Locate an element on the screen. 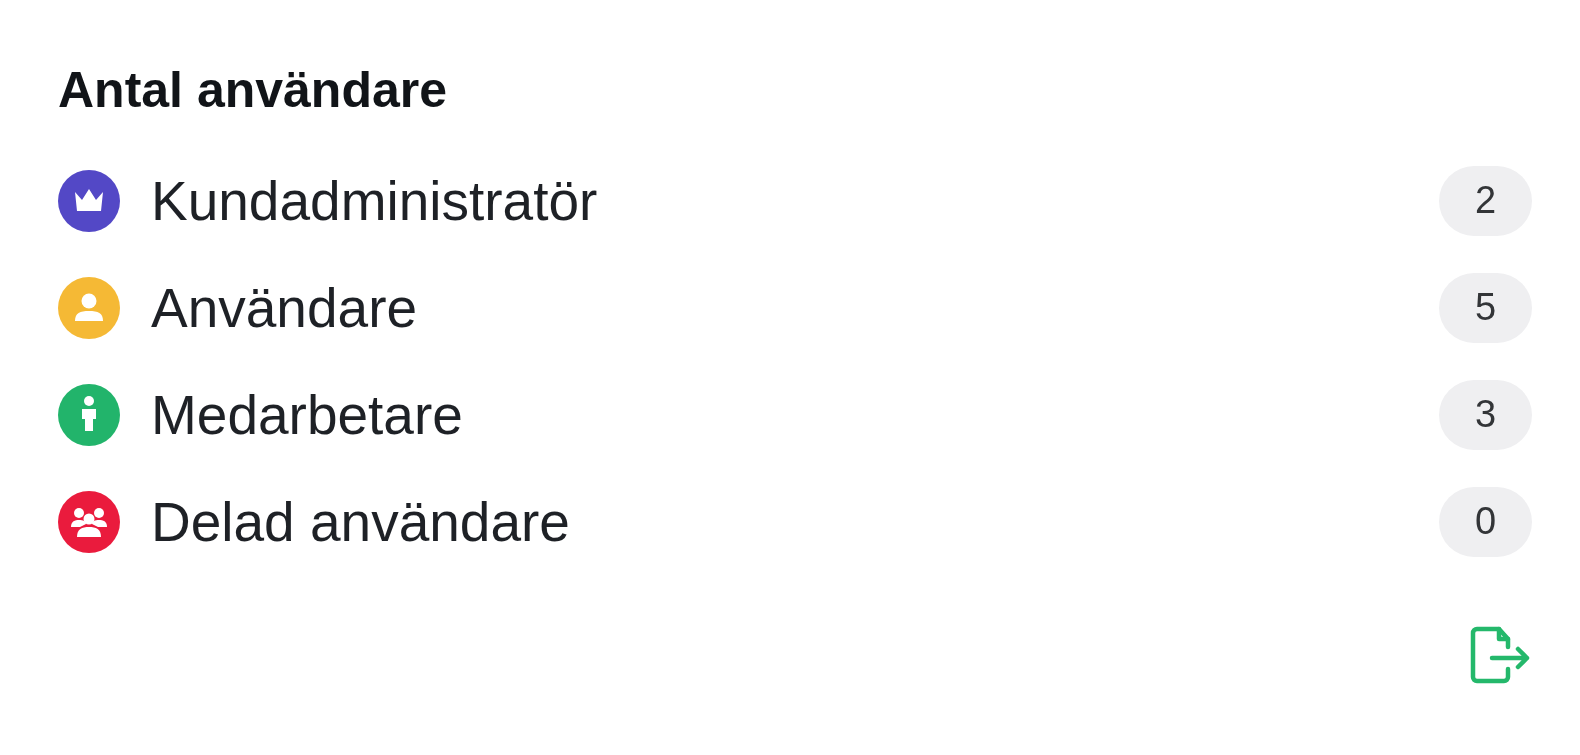 This screenshot has width=1580, height=755. count-badge: 5 is located at coordinates (1485, 307).